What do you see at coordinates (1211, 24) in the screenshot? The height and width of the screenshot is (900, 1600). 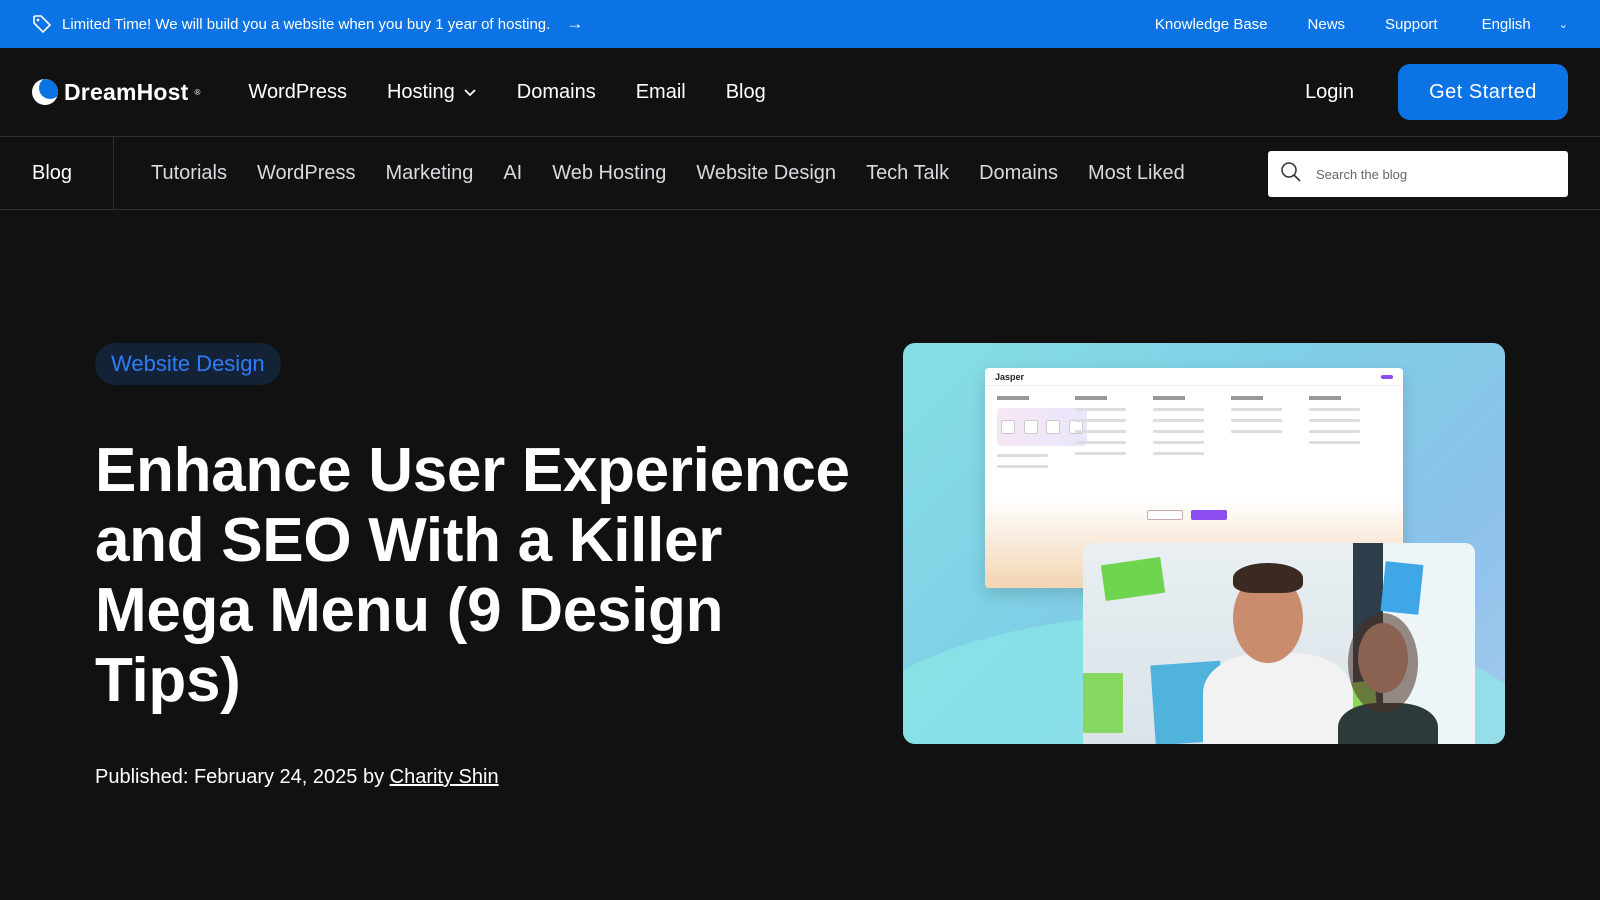 I see `knowledge-base-link: Knowledge Base` at bounding box center [1211, 24].